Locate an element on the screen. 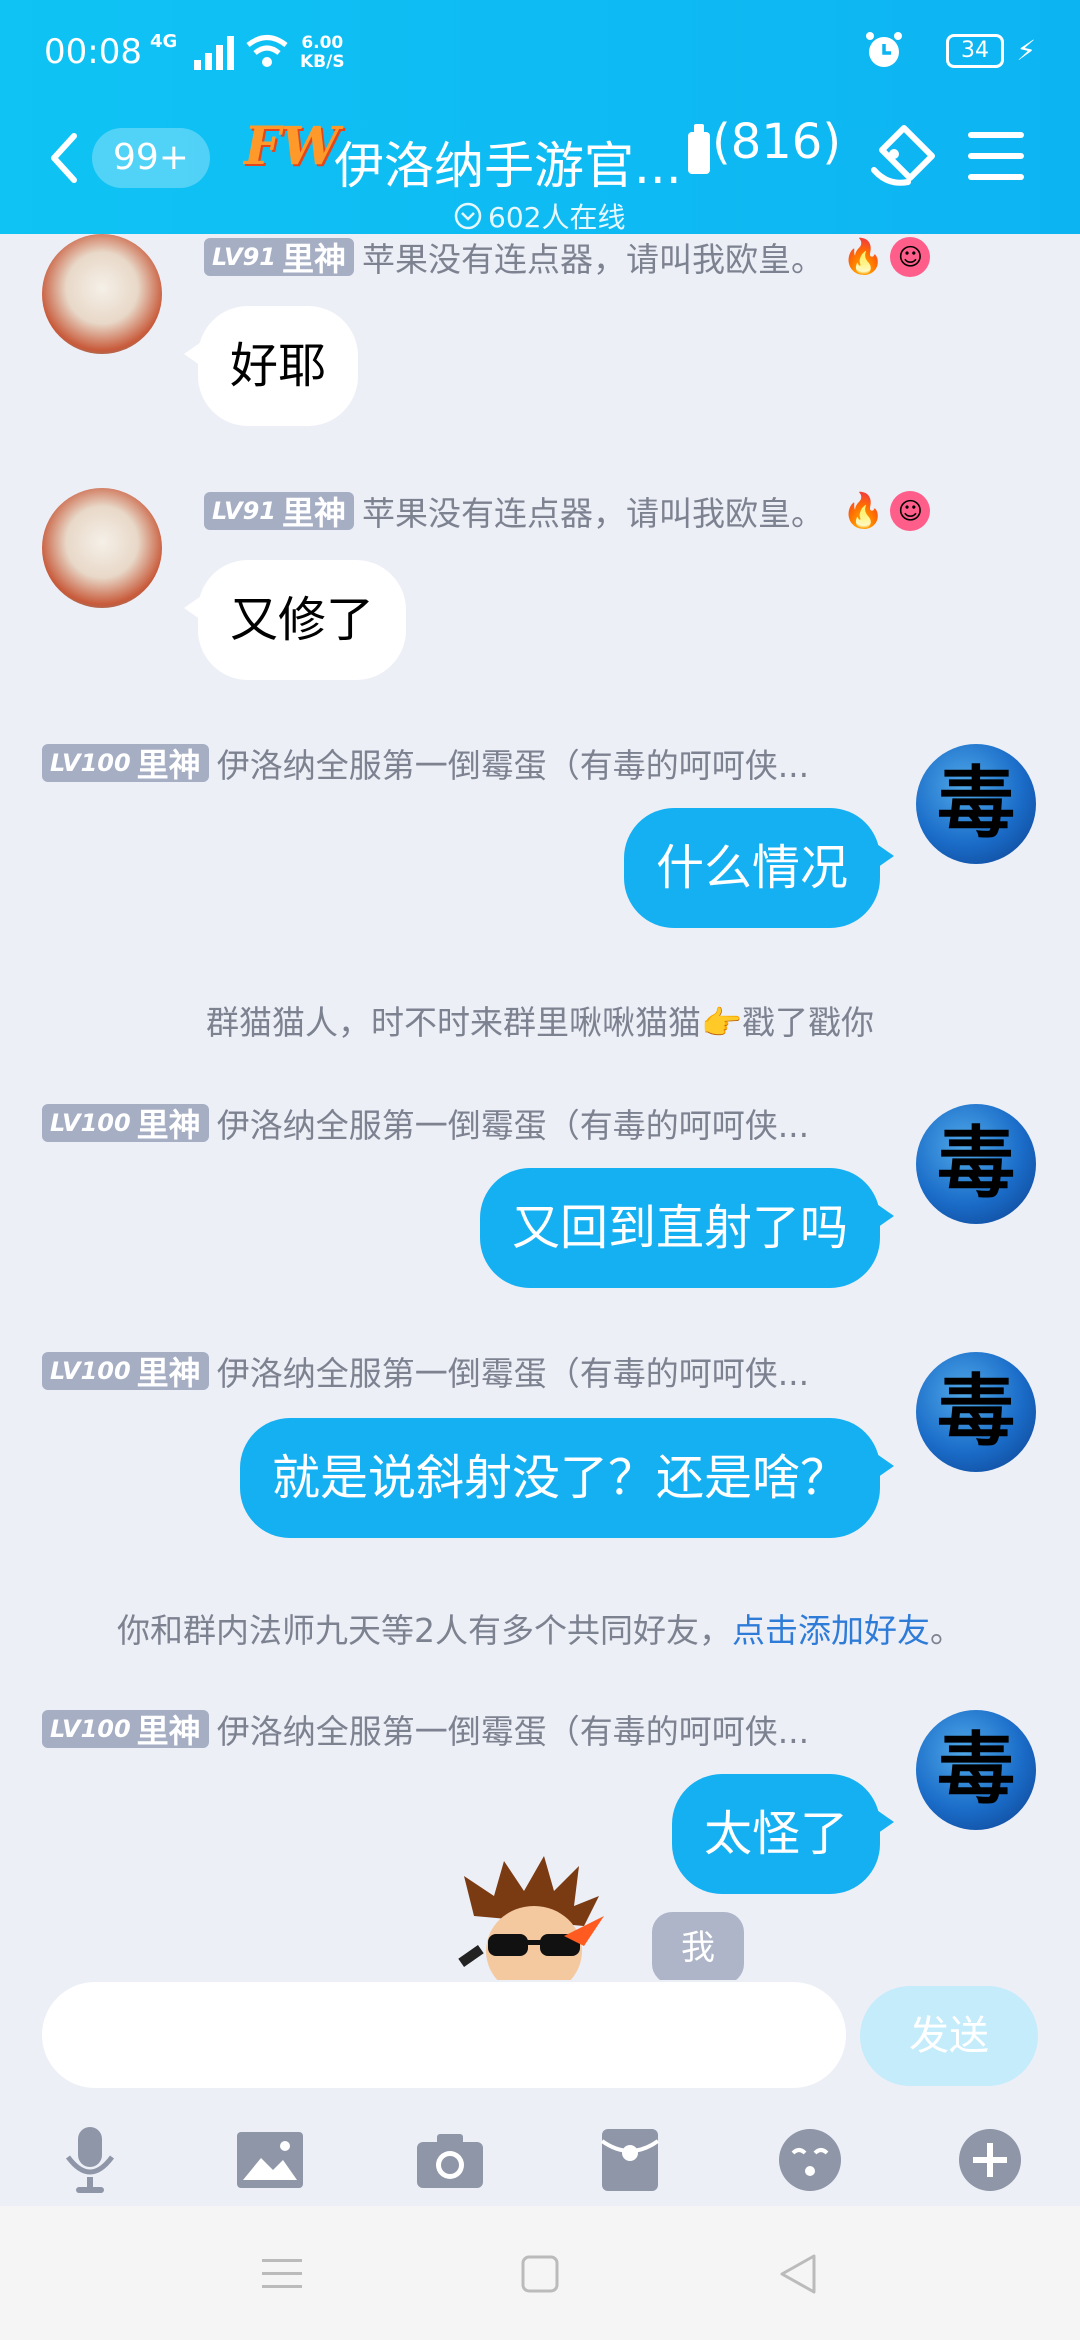  message-bubble: 又回到直射了吗 is located at coordinates (687, 1228).